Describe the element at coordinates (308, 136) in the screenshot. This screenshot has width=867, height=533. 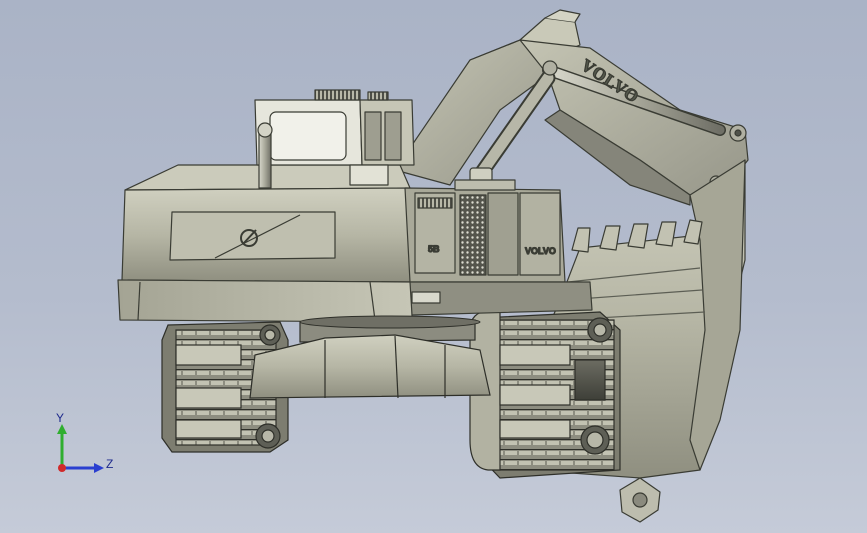
I see `cab-window` at that location.